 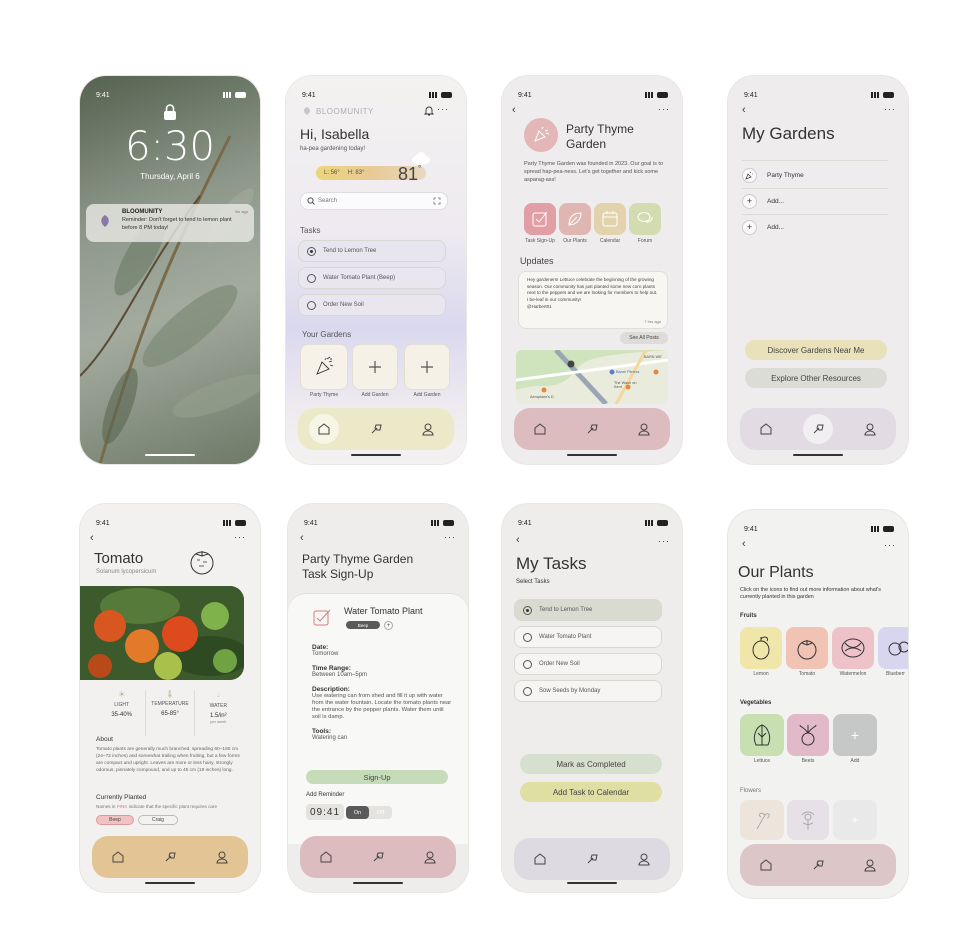 What do you see at coordinates (202, 563) in the screenshot?
I see `tomato-icon` at bounding box center [202, 563].